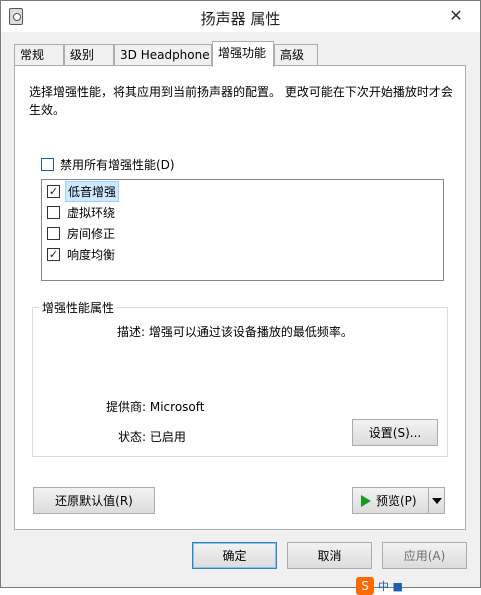 Image resolution: width=481 pixels, height=595 pixels. Describe the element at coordinates (241, 101) in the screenshot. I see `enhancements-description: 选择增强性能，将其应用到当前扬声器的配置。 更改可能在下次开始播放时才会生效。` at that location.